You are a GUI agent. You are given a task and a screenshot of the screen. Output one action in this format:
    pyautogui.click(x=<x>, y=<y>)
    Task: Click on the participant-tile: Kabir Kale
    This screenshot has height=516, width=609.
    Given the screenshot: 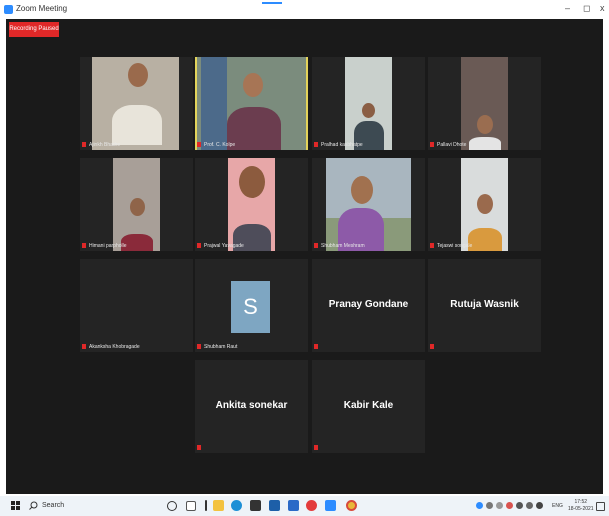 What is the action you would take?
    pyautogui.click(x=368, y=406)
    